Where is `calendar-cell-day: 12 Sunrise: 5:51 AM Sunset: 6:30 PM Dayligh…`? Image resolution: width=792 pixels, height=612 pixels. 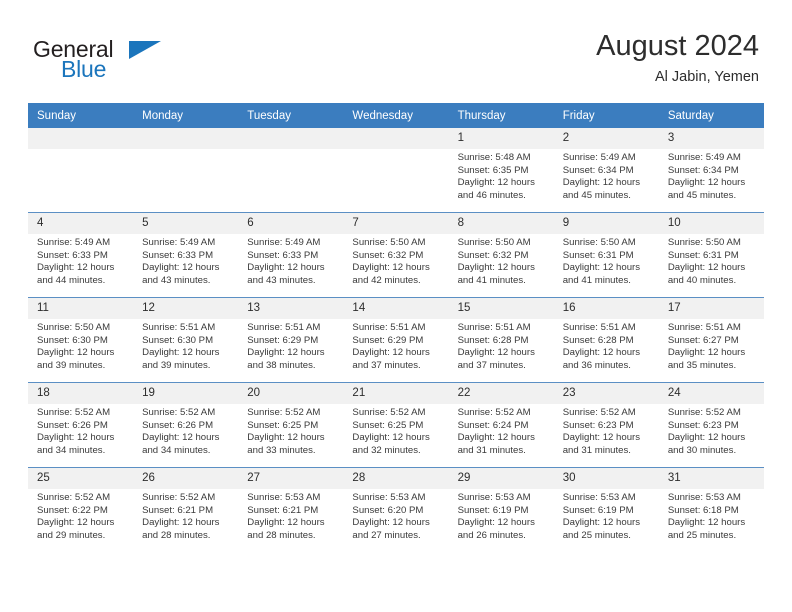 calendar-cell-day: 12 Sunrise: 5:51 AM Sunset: 6:30 PM Dayligh… is located at coordinates (186, 340).